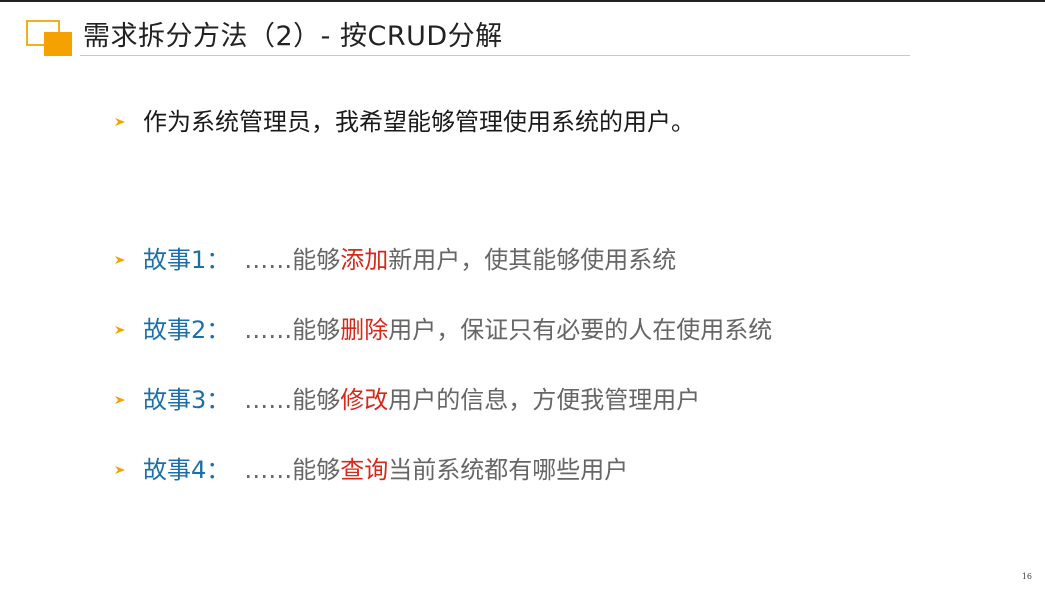 This screenshot has height=589, width=1045. I want to click on story-text: ……能够查询当前系统都有哪些用户, so click(436, 470).